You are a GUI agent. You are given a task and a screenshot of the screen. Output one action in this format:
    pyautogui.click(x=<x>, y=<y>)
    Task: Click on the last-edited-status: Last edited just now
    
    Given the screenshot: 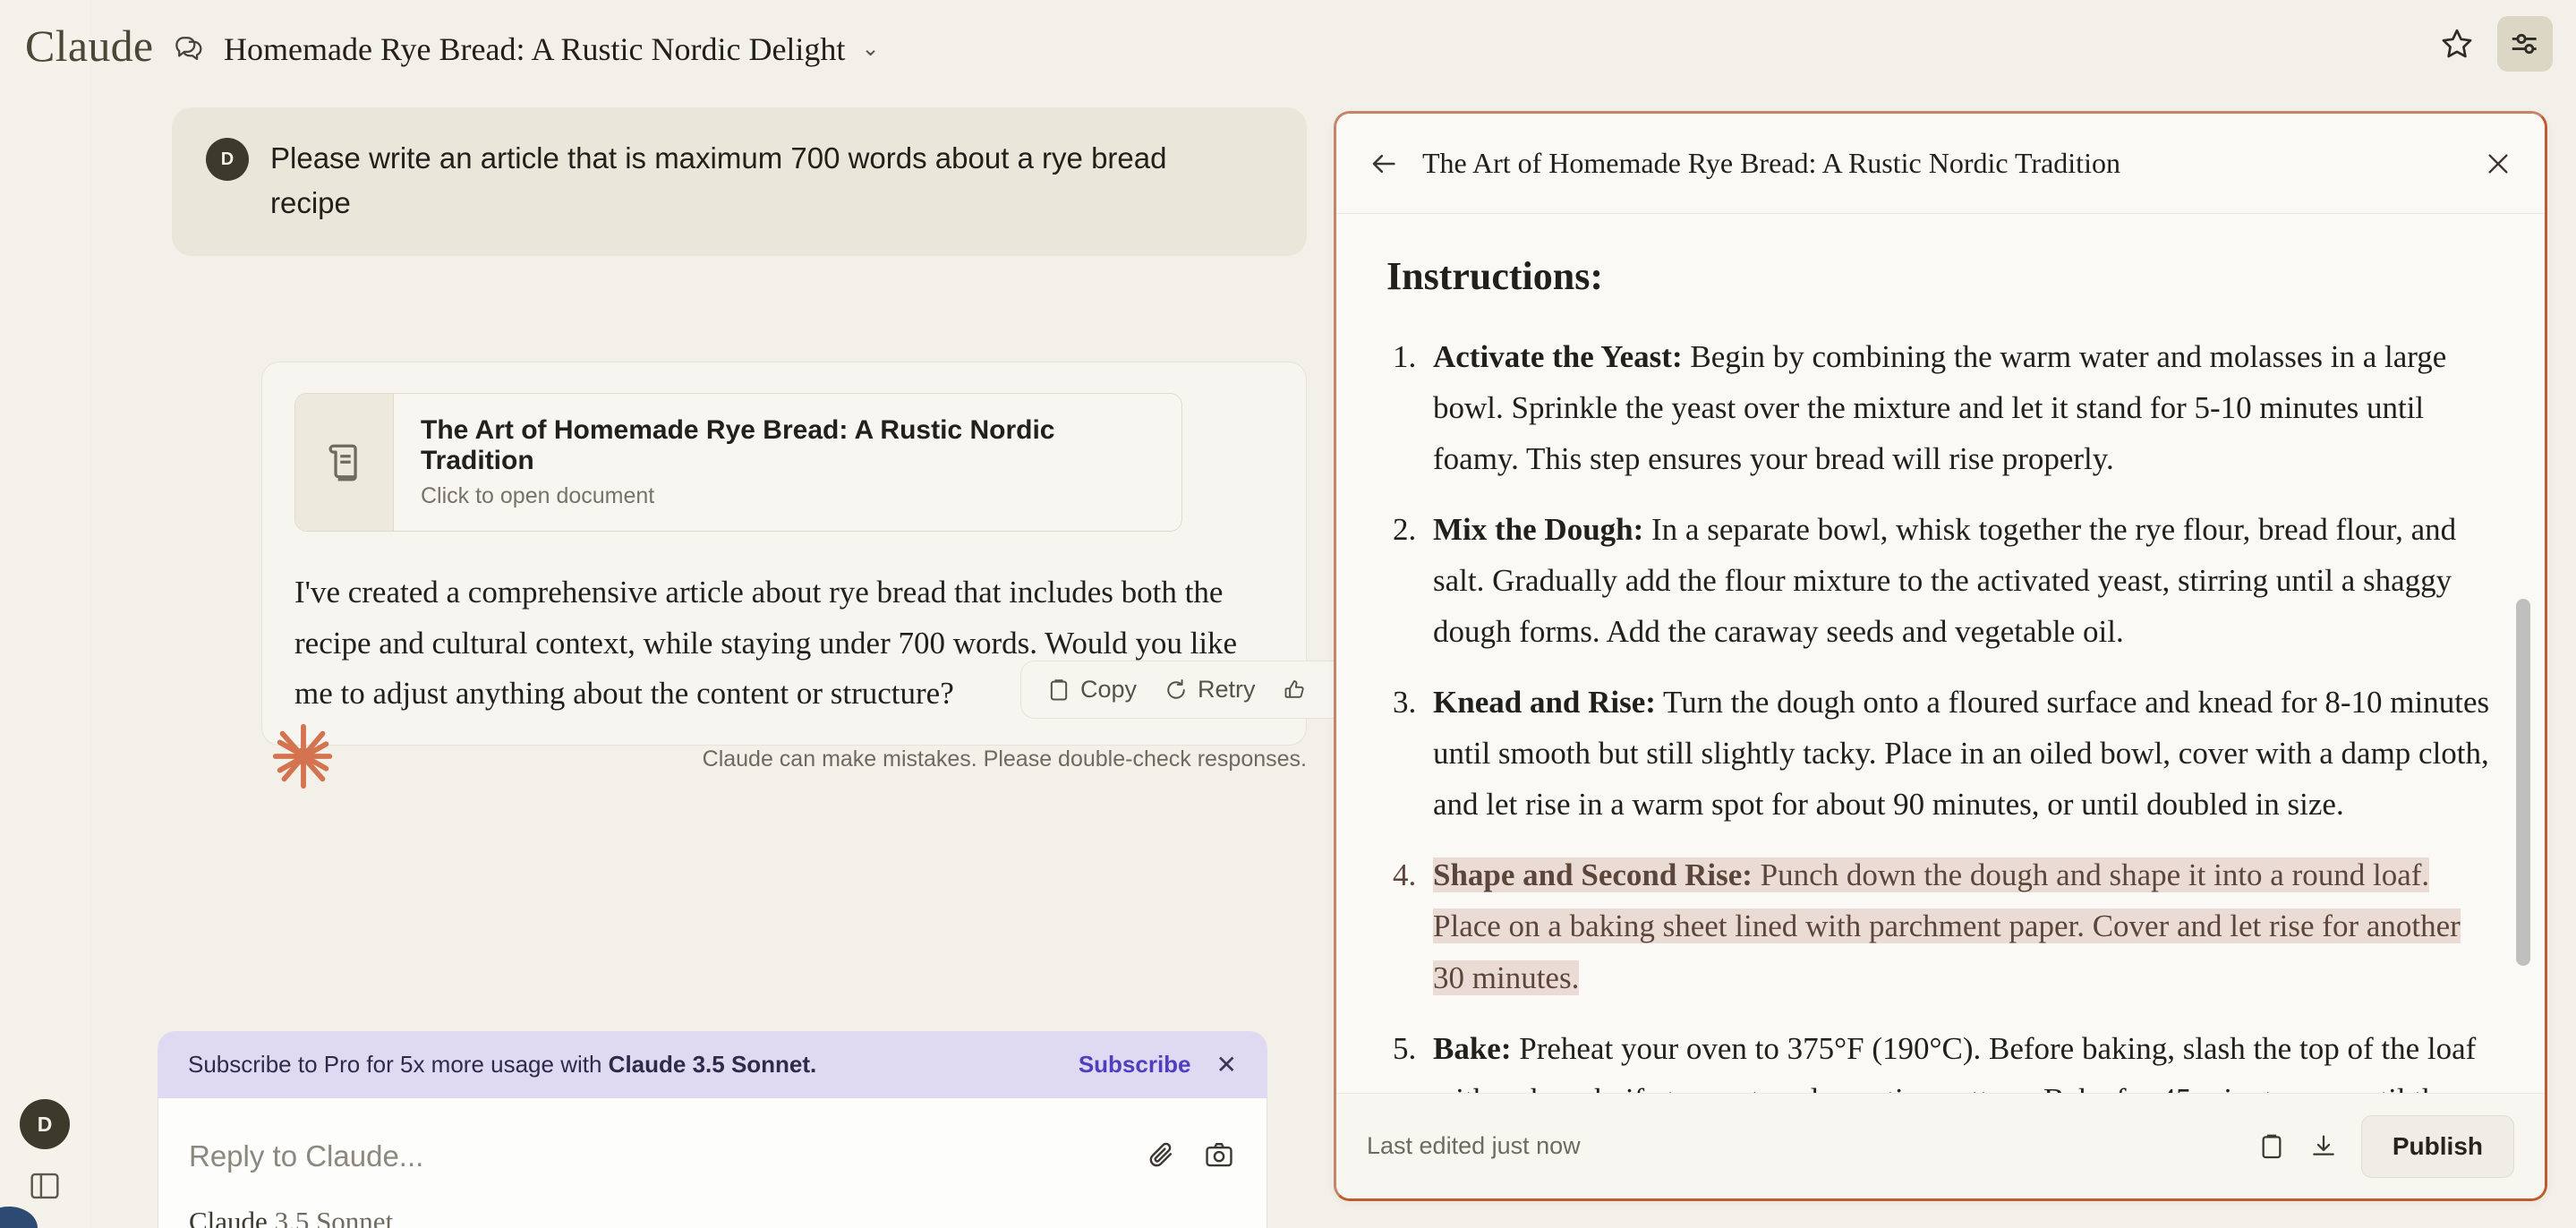 What is the action you would take?
    pyautogui.click(x=1474, y=1145)
    